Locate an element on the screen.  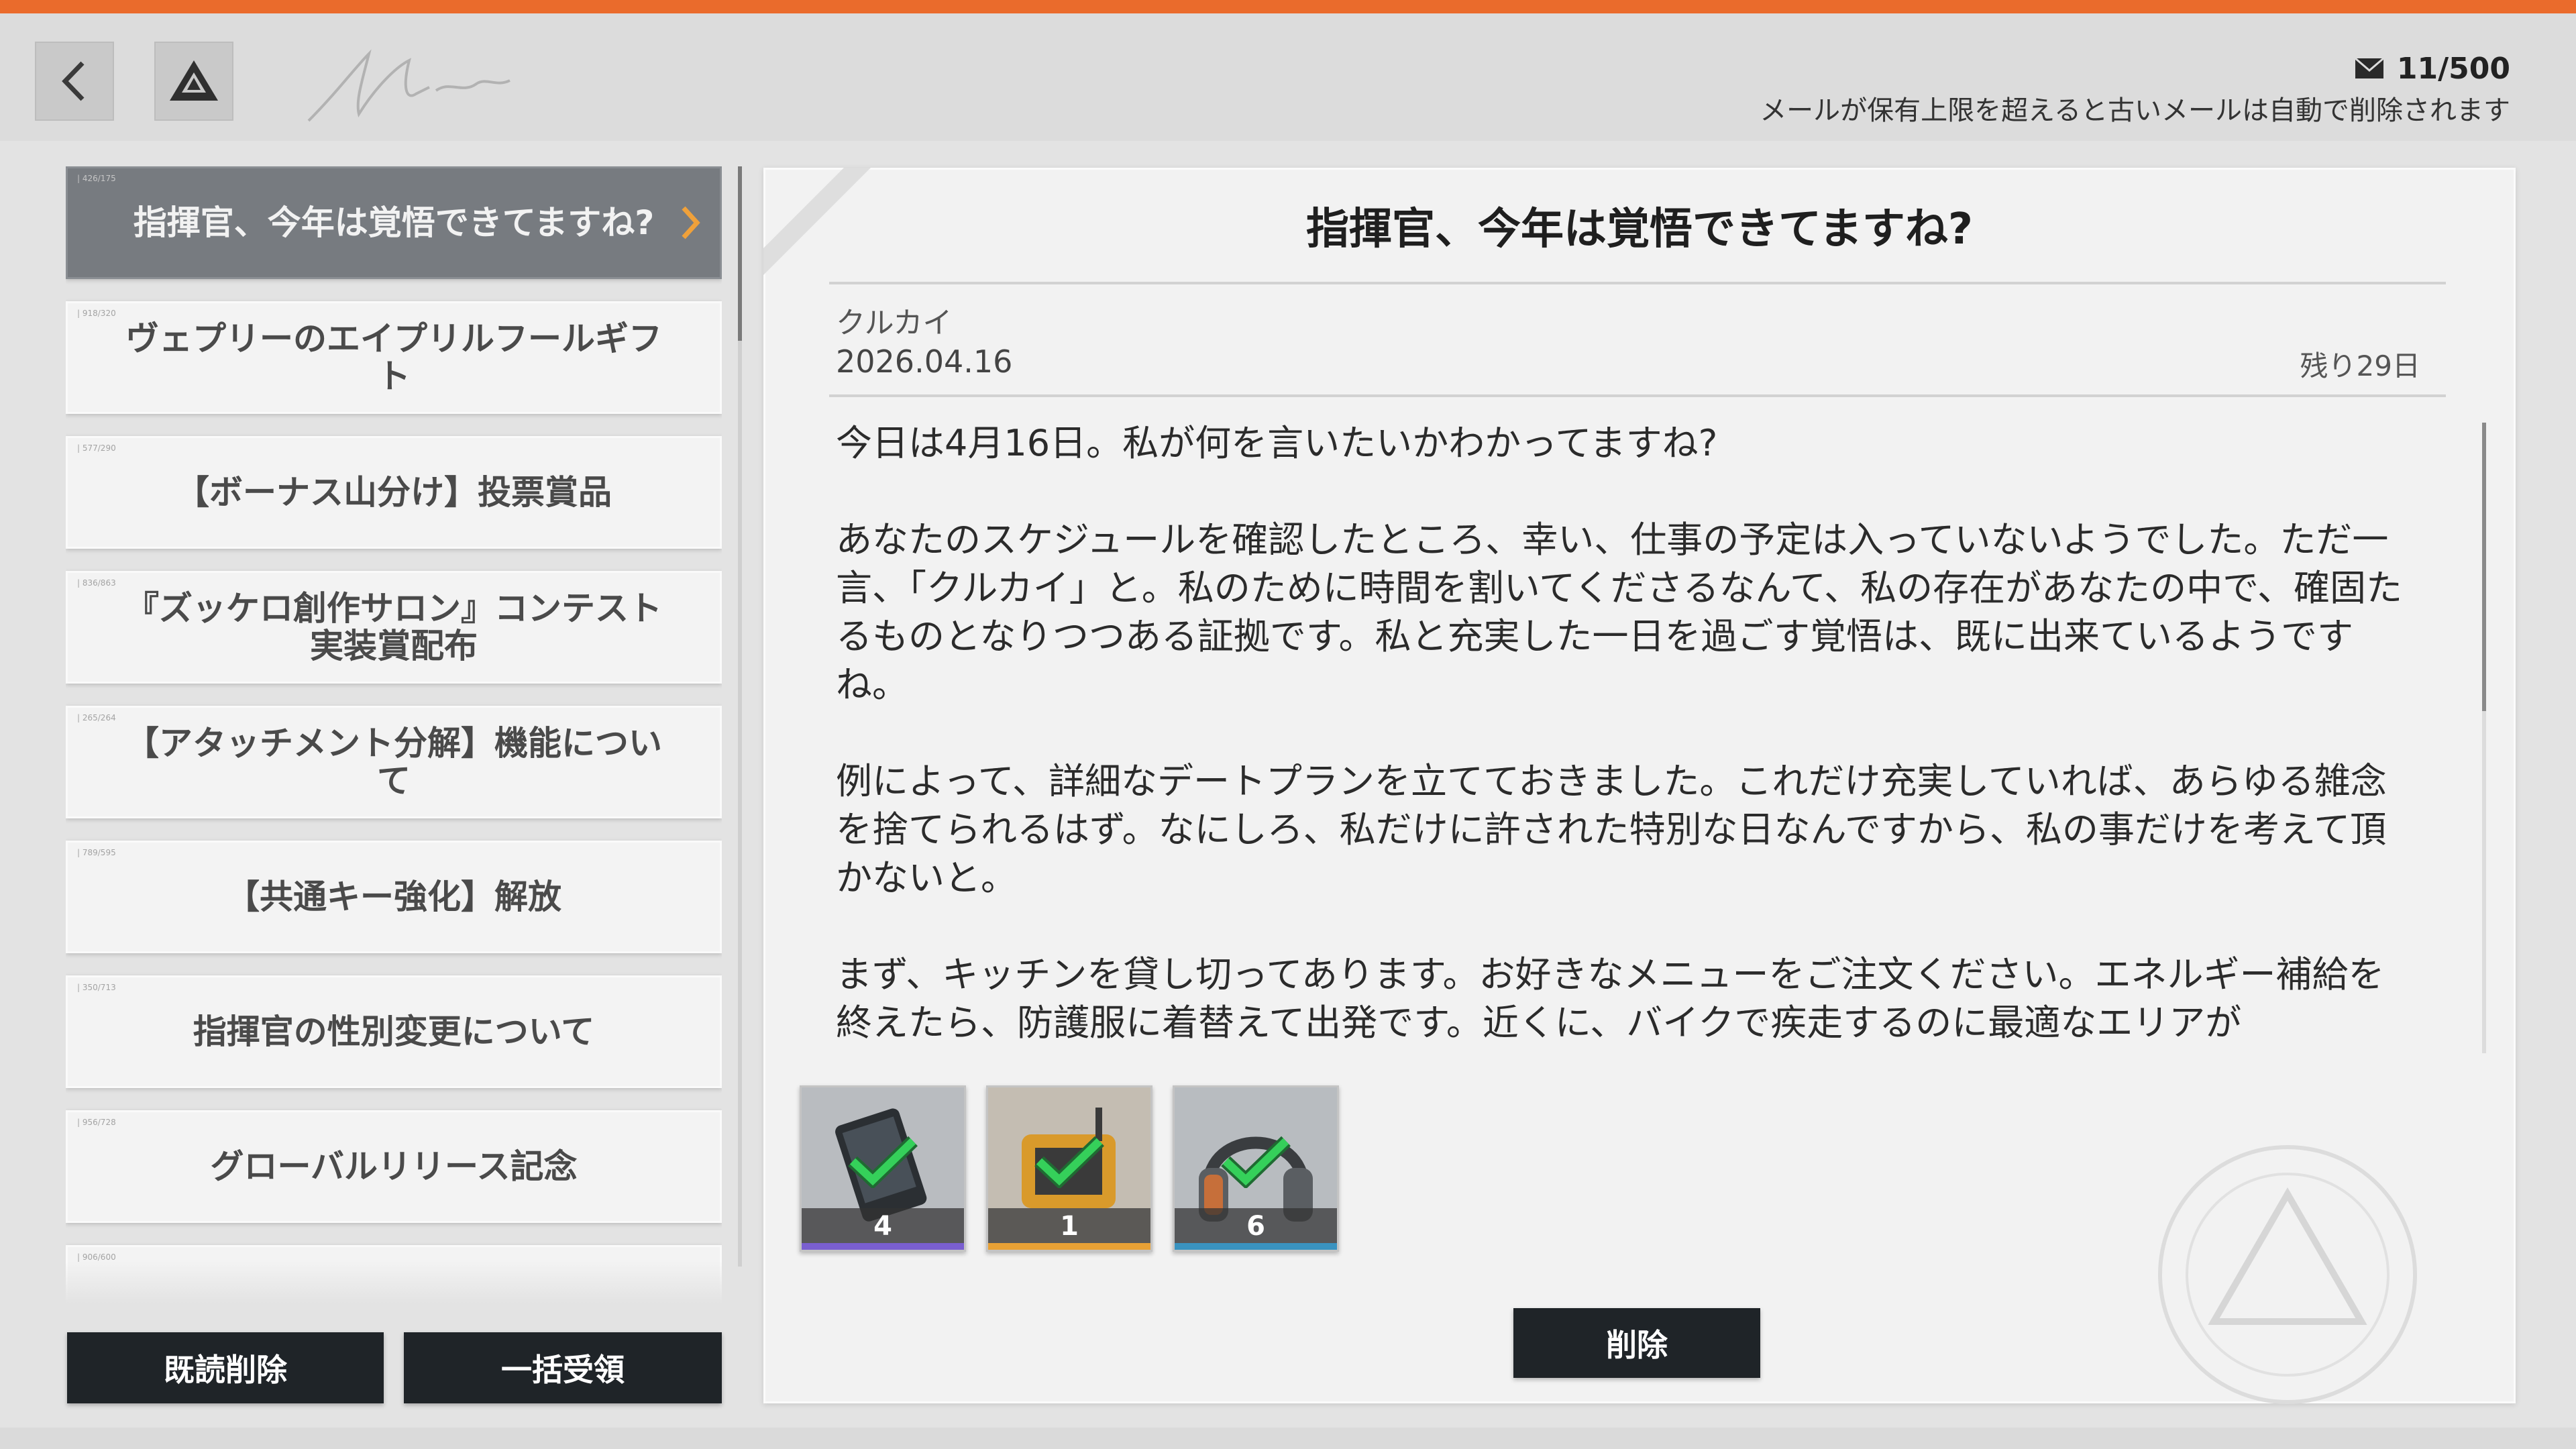
mail-body-paragraph: 今日は4月16日。私が何を言いたいかわかってますね? is located at coordinates (1277, 443).